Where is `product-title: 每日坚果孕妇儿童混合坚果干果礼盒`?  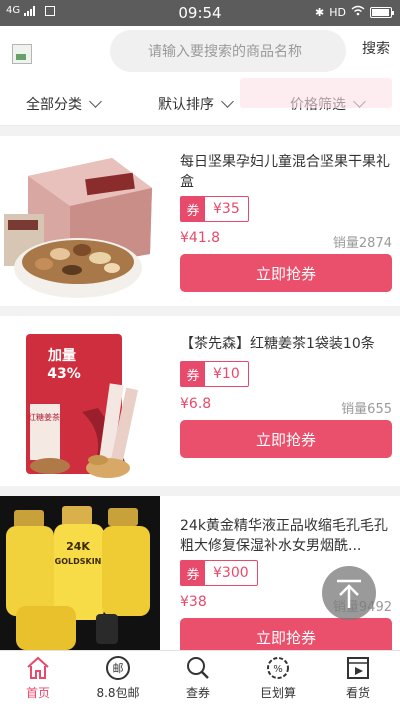 product-title: 每日坚果孕妇儿童混合坚果干果礼盒 is located at coordinates (286, 172).